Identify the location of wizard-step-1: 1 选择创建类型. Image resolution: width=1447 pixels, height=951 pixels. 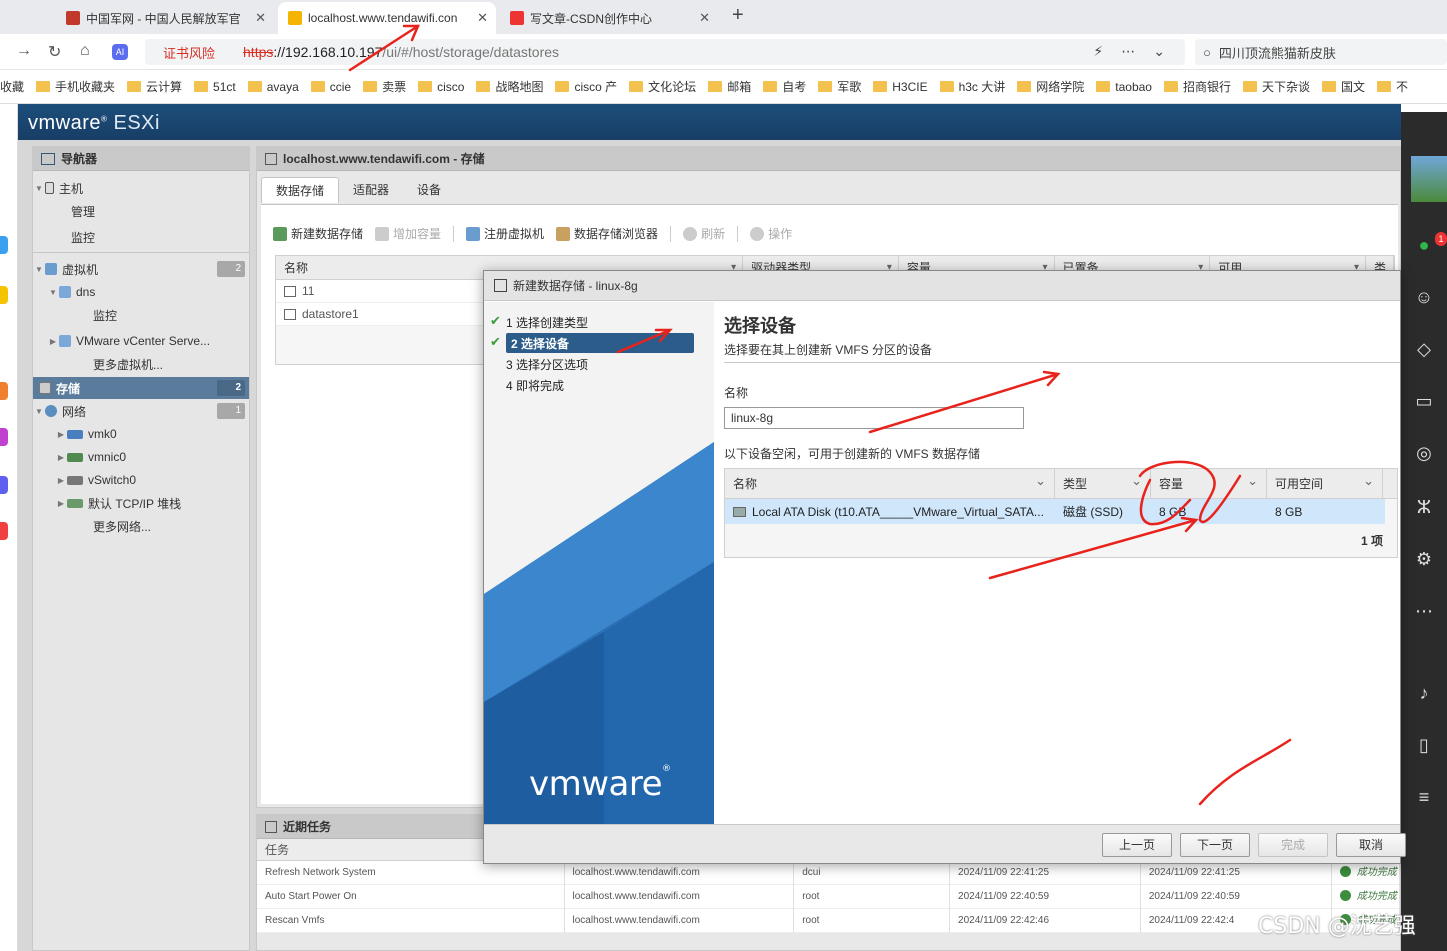
(547, 322).